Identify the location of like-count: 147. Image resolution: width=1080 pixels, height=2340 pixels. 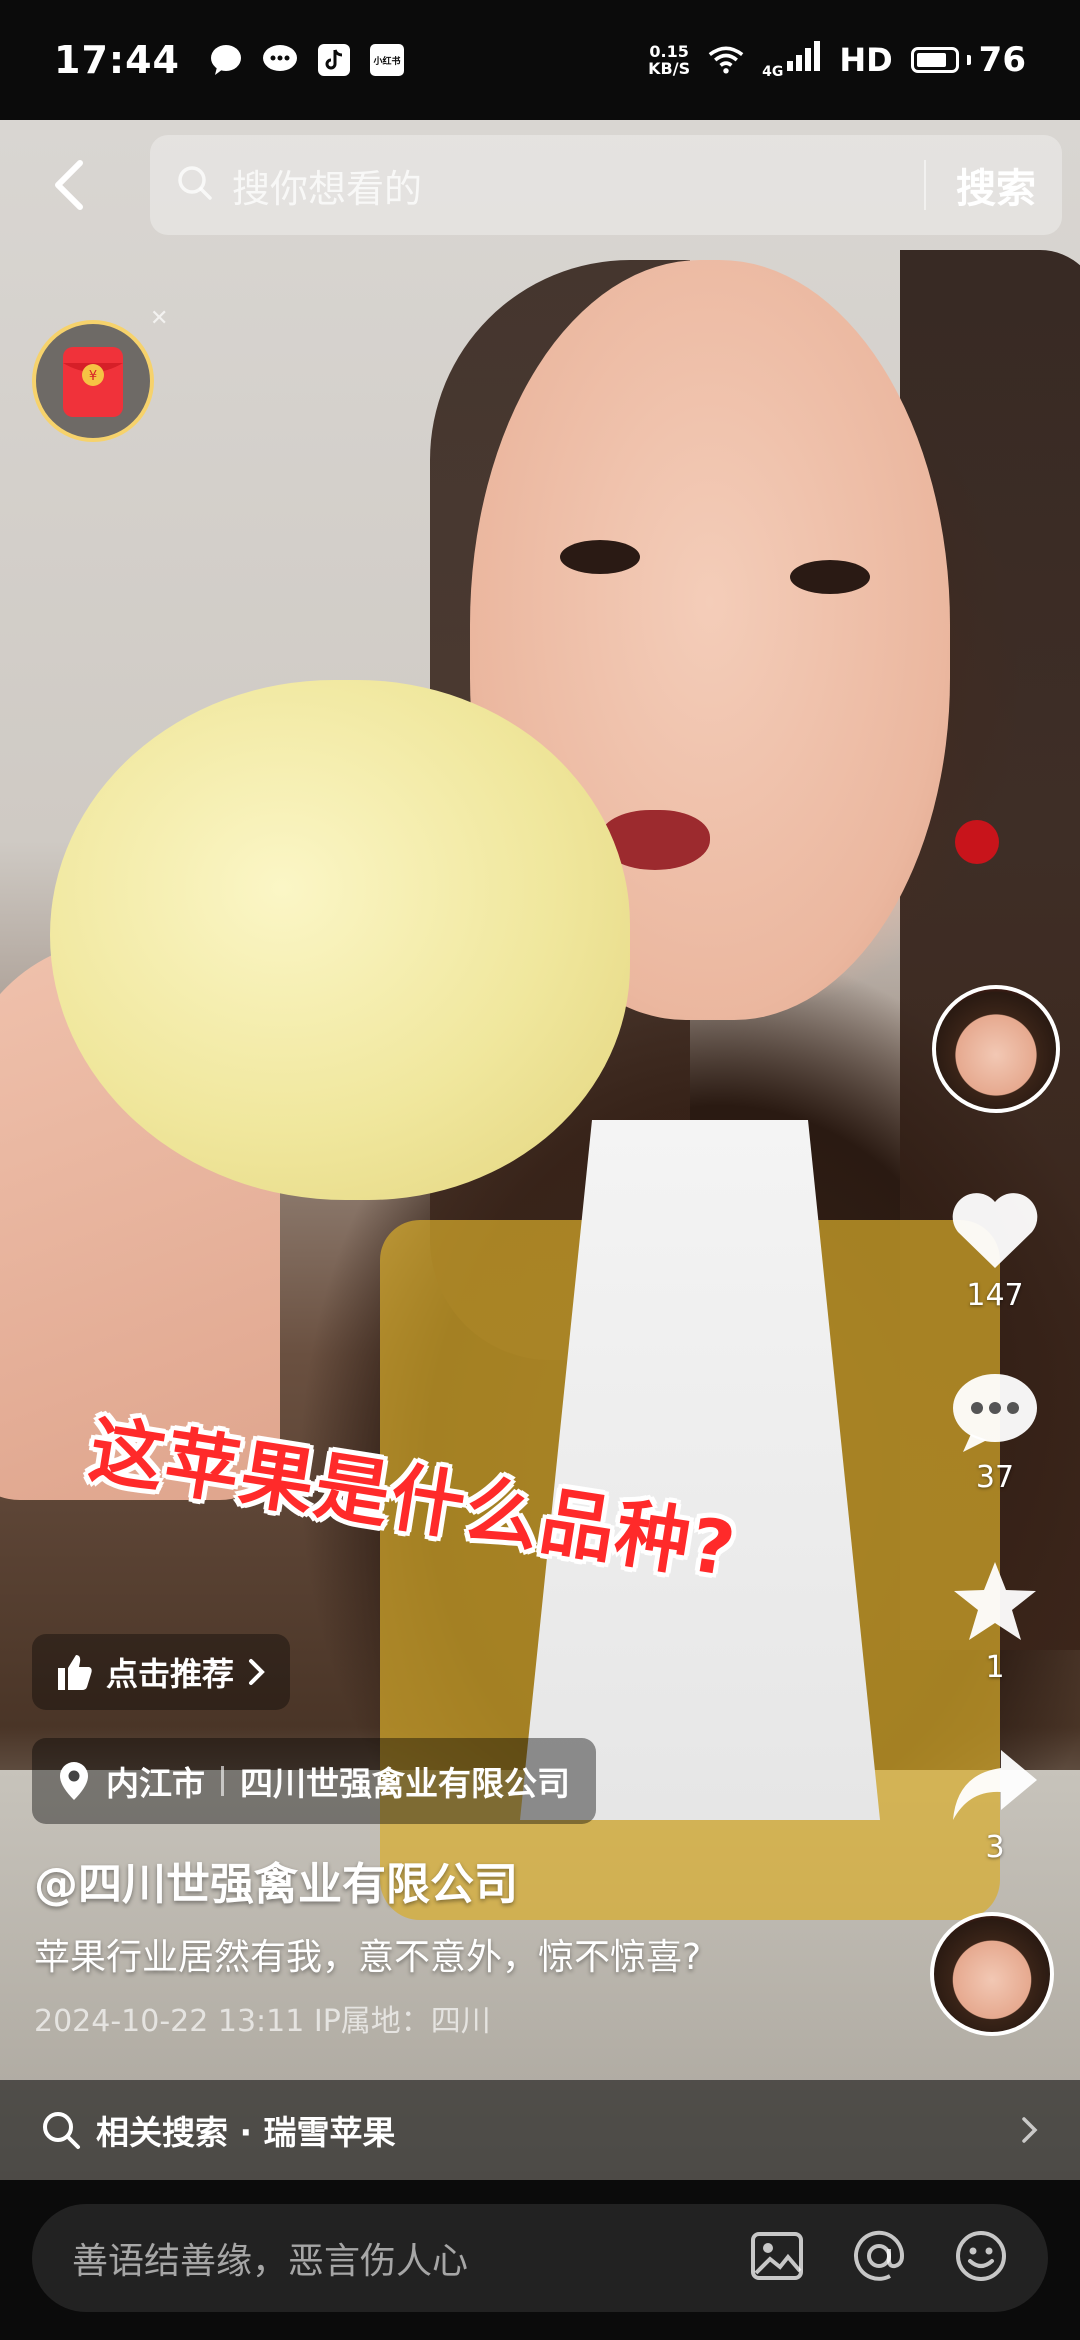
(995, 1295).